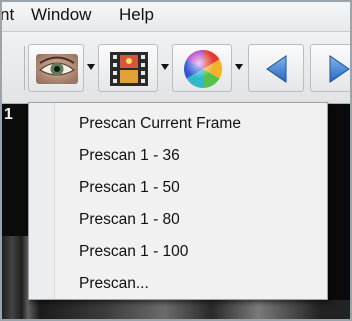  What do you see at coordinates (129, 155) in the screenshot?
I see `menu-item-label: Prescan 1 - 36` at bounding box center [129, 155].